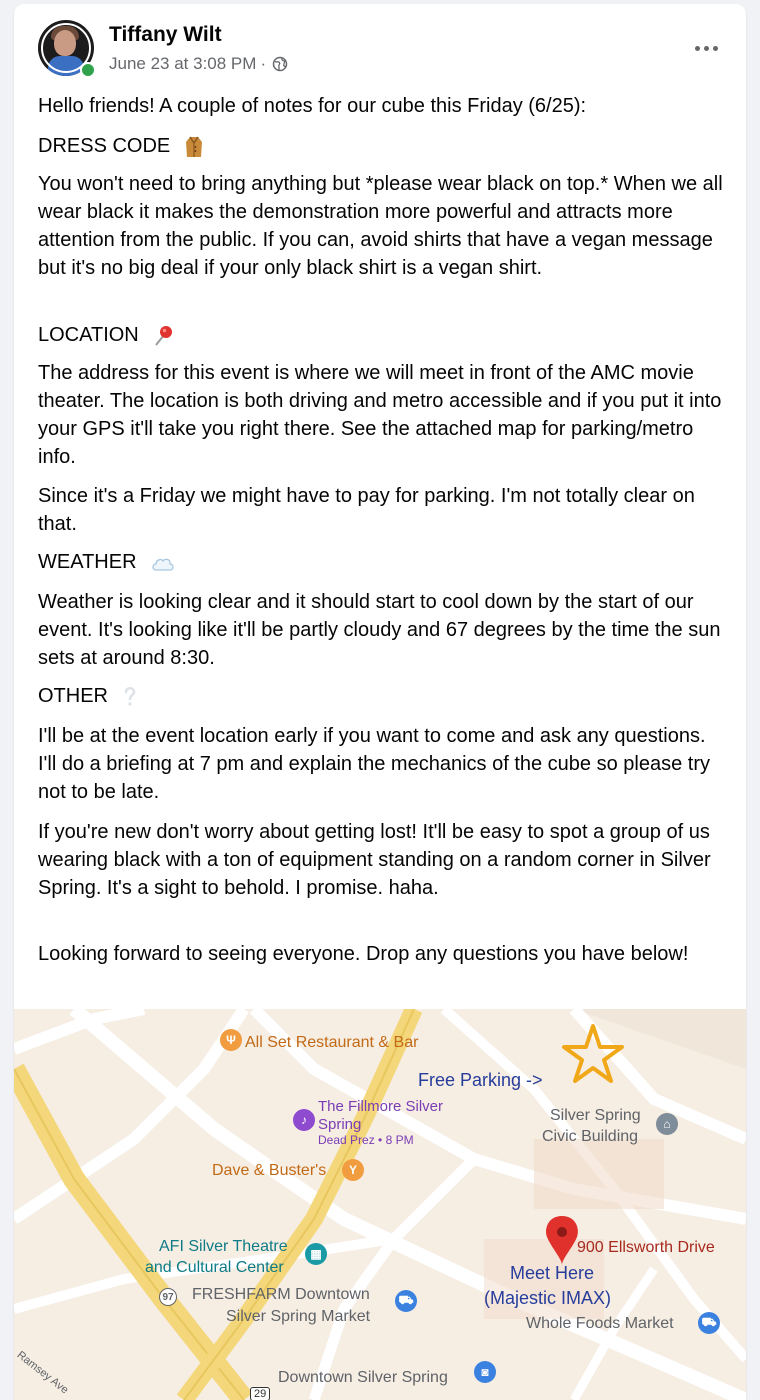 The image size is (760, 1400). Describe the element at coordinates (366, 1140) in the screenshot. I see `map-label-fillmore-event: Dead Prez • 8 PM` at that location.